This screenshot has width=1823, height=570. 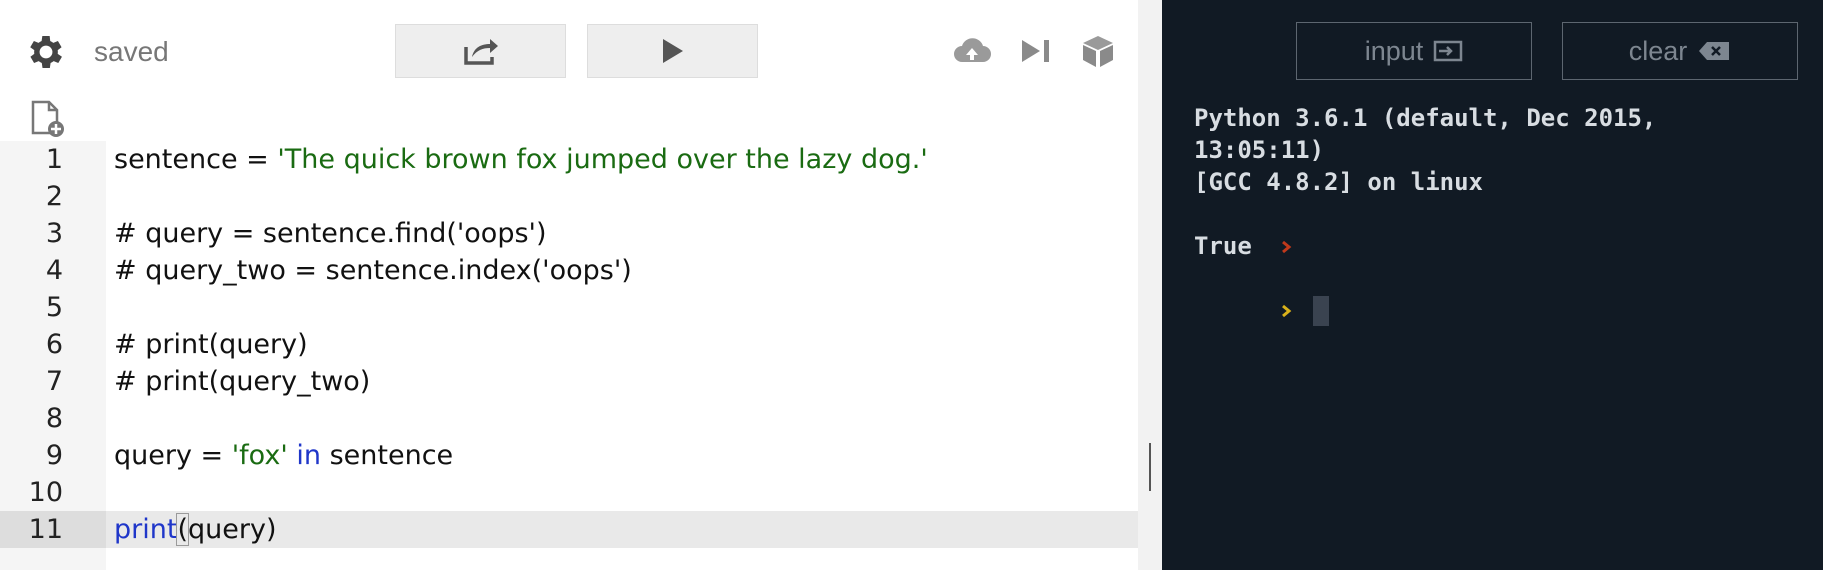 What do you see at coordinates (1714, 51) in the screenshot?
I see `backspace-icon` at bounding box center [1714, 51].